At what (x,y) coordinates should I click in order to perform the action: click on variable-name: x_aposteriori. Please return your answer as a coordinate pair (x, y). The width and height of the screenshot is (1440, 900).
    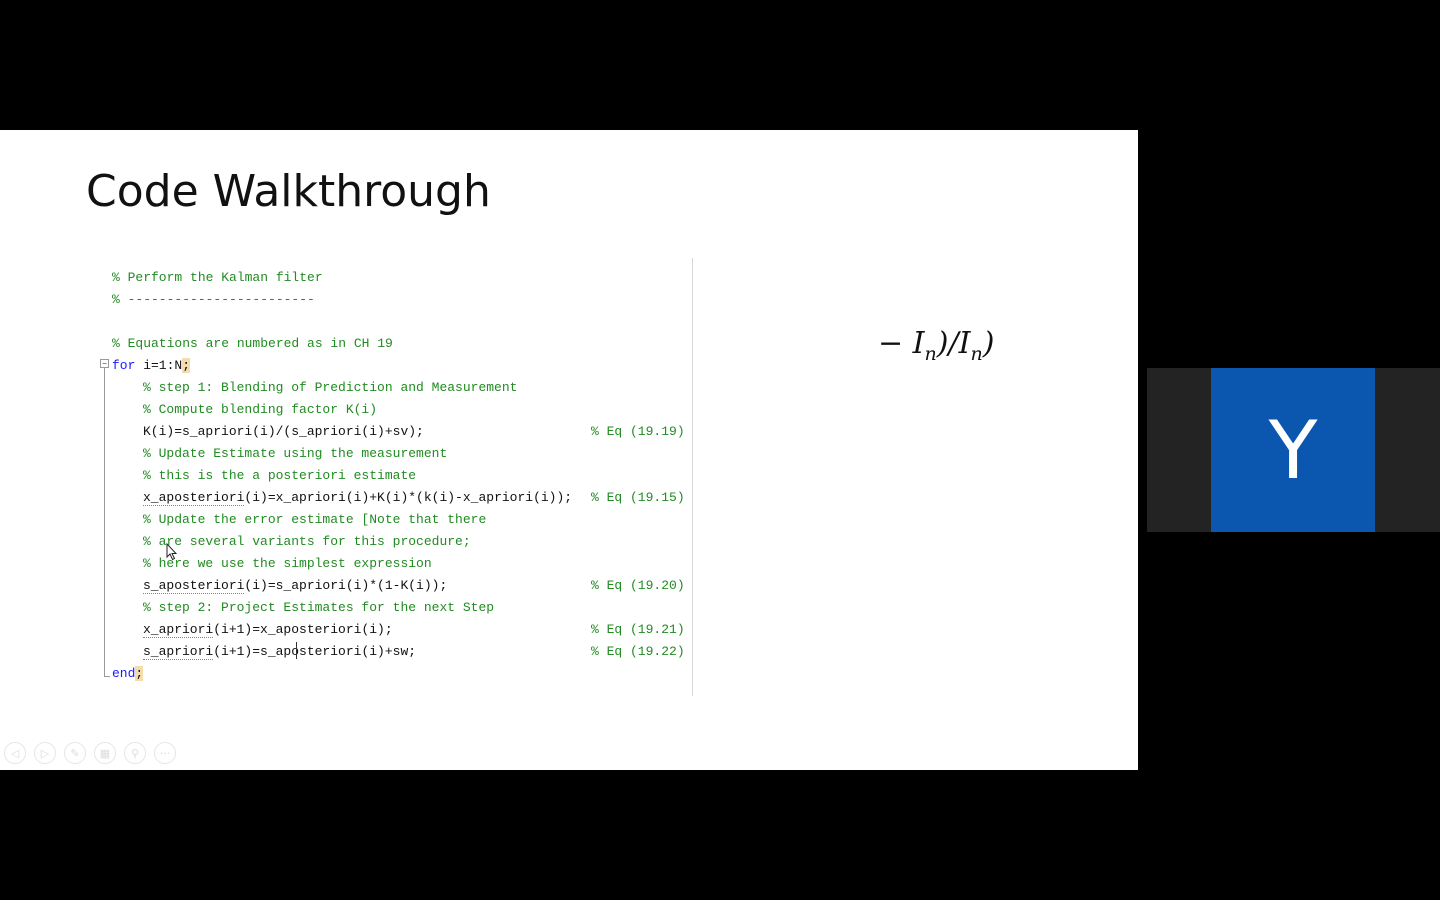
    Looking at the image, I should click on (194, 498).